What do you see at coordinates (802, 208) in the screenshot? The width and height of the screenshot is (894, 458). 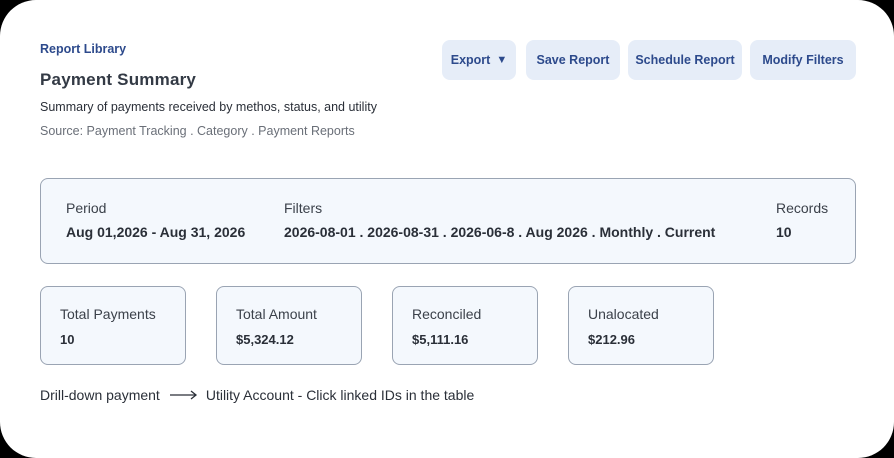 I see `records-label: Records` at bounding box center [802, 208].